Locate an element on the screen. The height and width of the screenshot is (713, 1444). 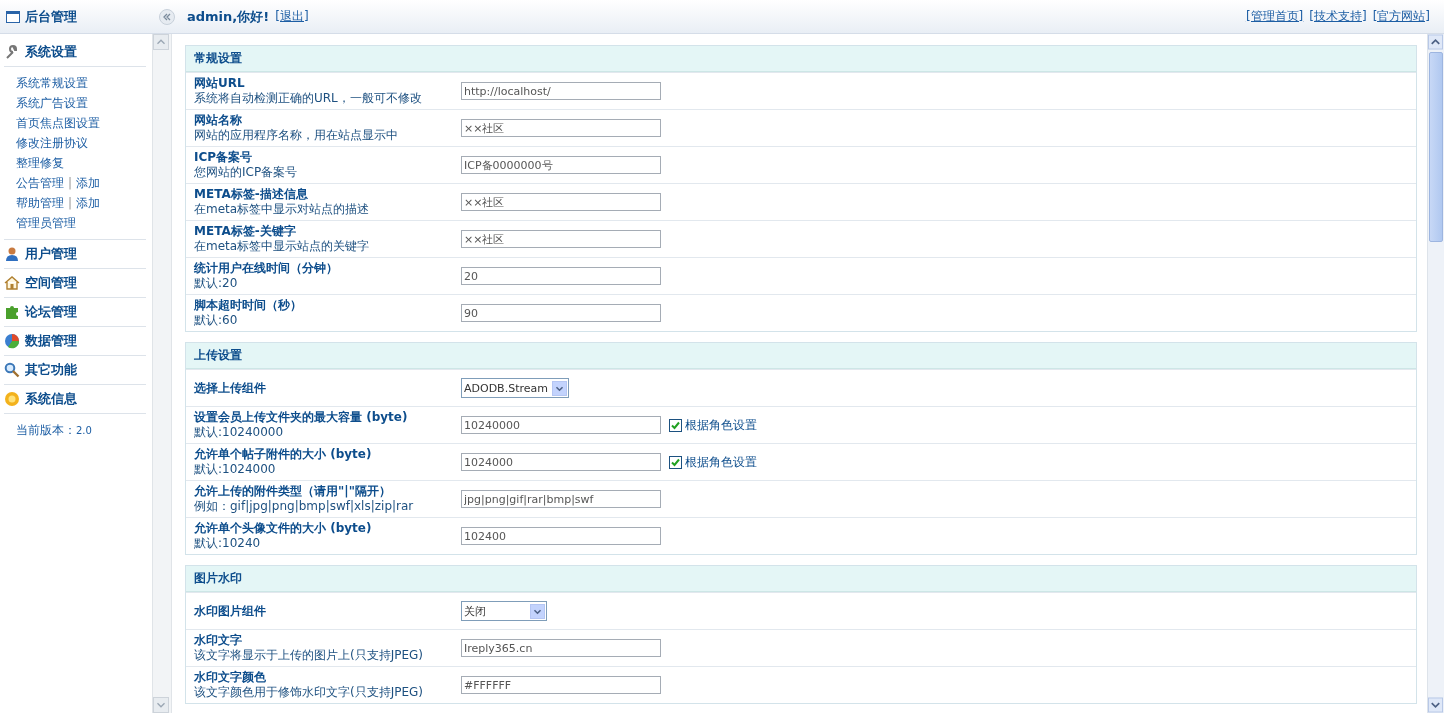
setting-label: 允许单个头像文件的大小 (byte) is located at coordinates (283, 528).